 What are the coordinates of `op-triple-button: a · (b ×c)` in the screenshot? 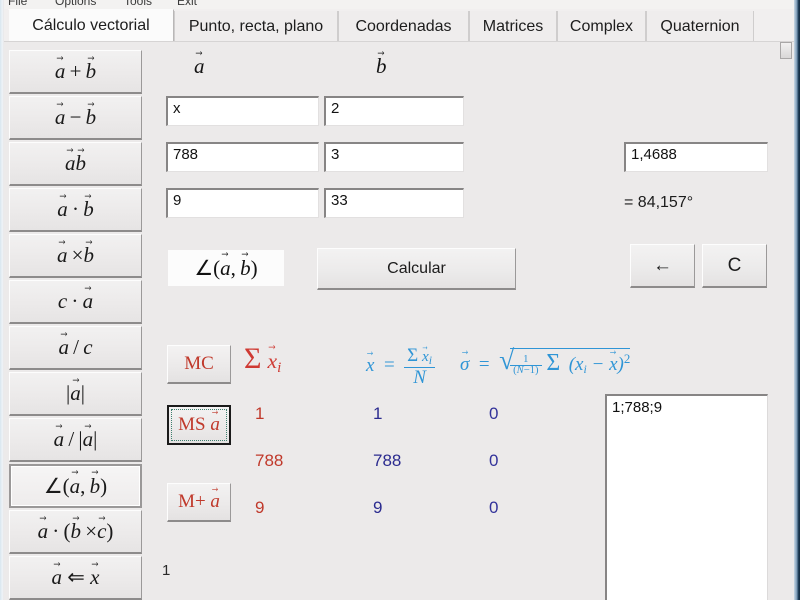 It's located at (75, 532).